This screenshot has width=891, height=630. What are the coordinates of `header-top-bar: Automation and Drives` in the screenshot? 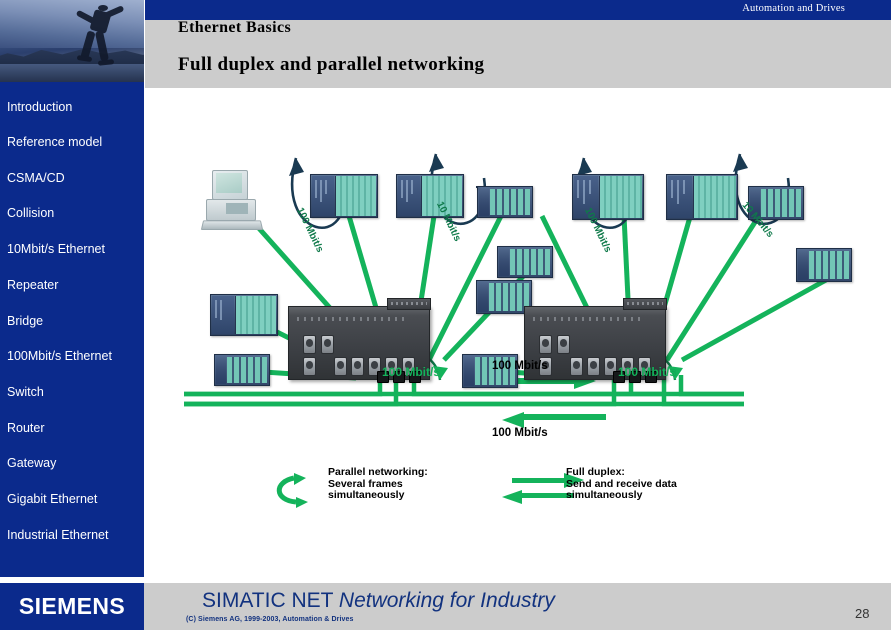 It's located at (518, 10).